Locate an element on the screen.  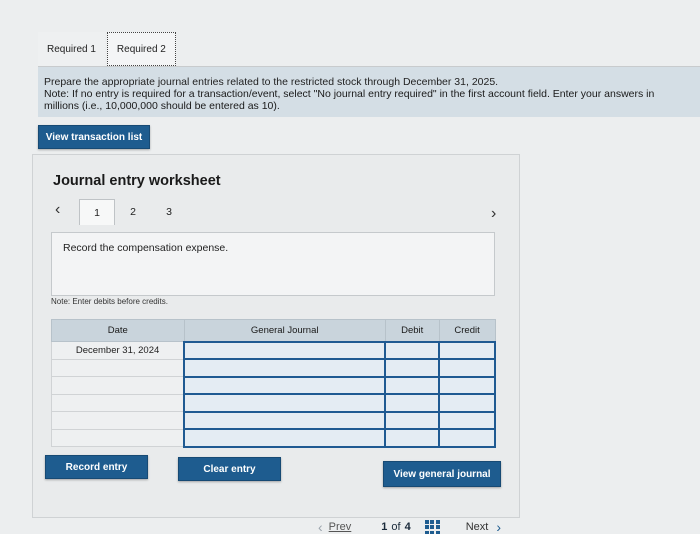
view-transaction-list-button: View transaction list is located at coordinates (94, 137).